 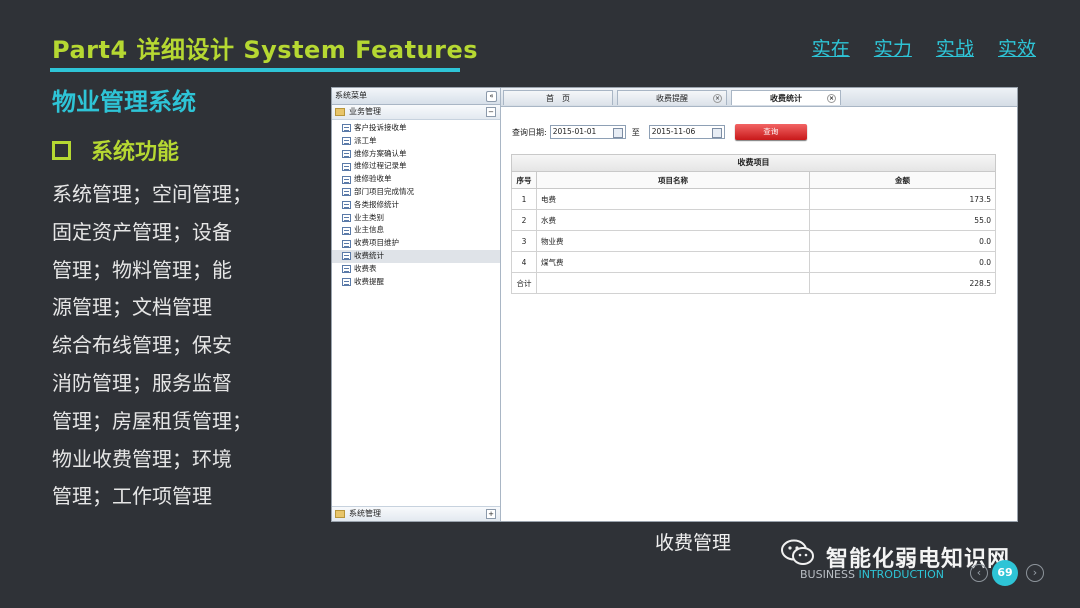 I want to click on header-index: 序号, so click(x=524, y=180).